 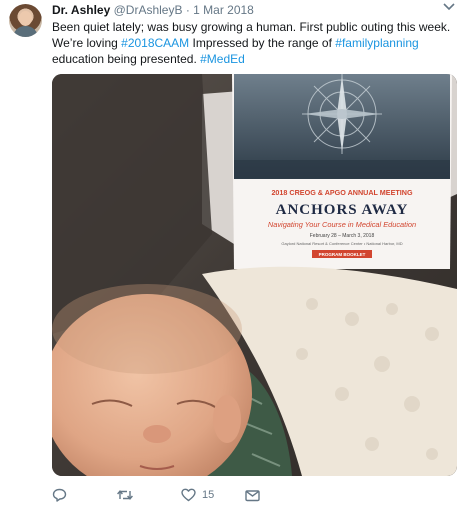 I want to click on chevron-down-icon, so click(x=449, y=9).